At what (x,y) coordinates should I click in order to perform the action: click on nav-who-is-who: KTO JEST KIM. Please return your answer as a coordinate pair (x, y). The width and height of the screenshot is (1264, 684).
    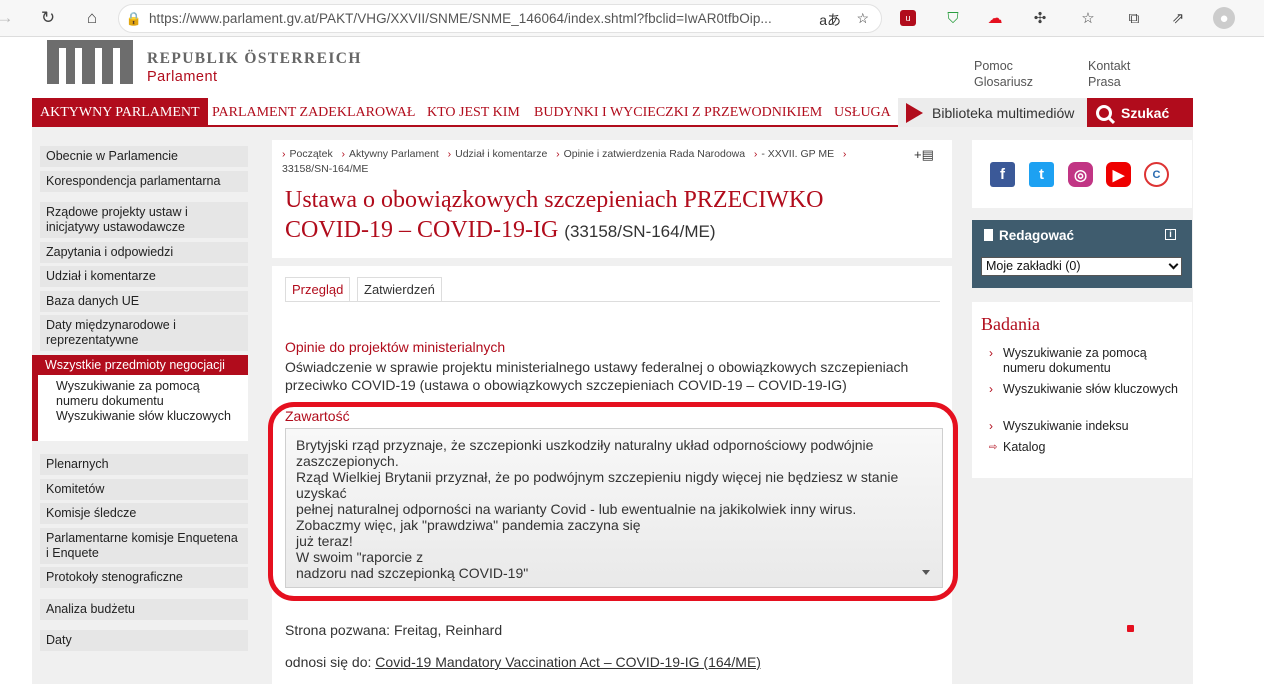
    Looking at the image, I should click on (473, 112).